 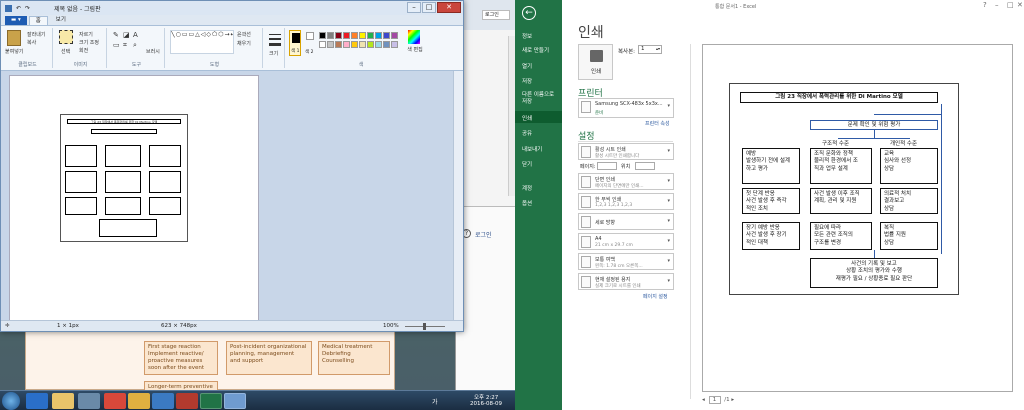 What do you see at coordinates (595, 62) in the screenshot?
I see `print-button: 인쇄` at bounding box center [595, 62].